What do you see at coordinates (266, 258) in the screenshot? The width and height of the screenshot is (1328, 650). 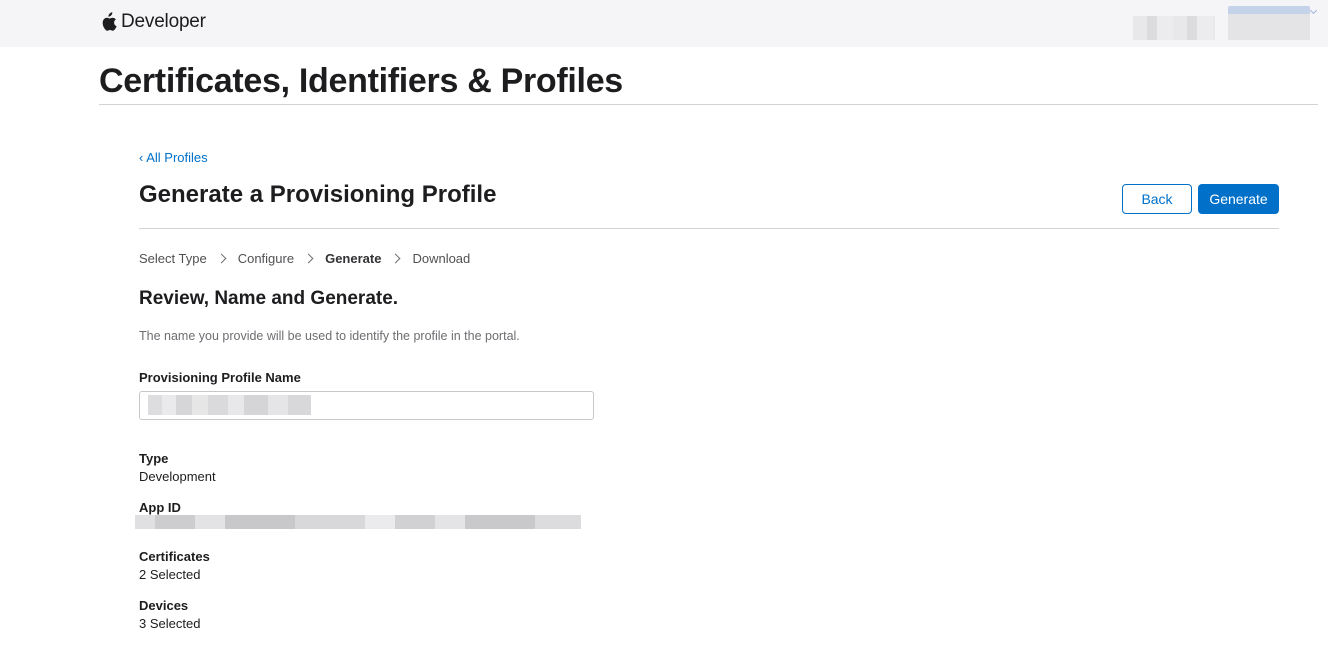 I see `step-configure: Configure` at bounding box center [266, 258].